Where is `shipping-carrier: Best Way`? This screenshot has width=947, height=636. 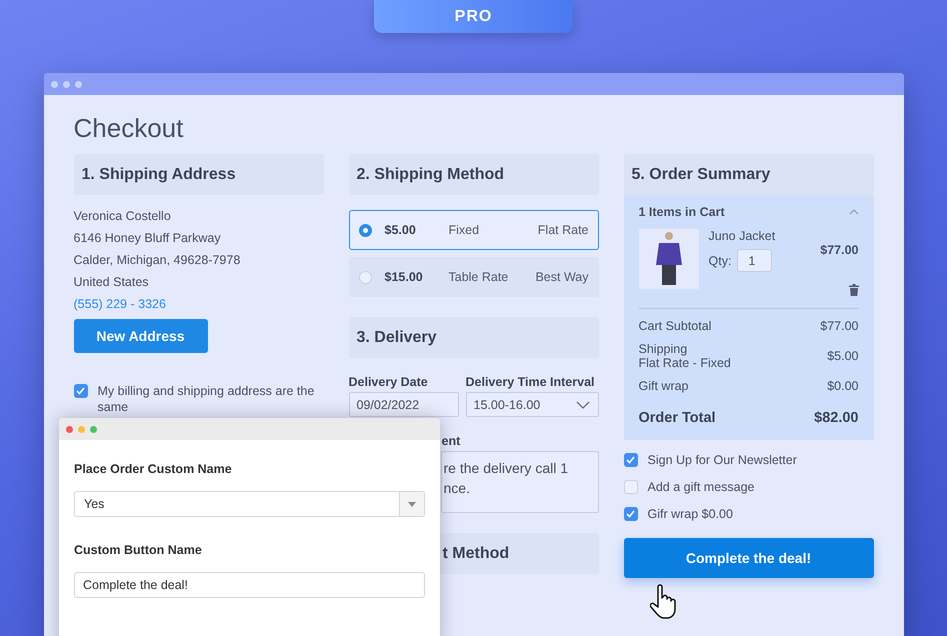 shipping-carrier: Best Way is located at coordinates (561, 277).